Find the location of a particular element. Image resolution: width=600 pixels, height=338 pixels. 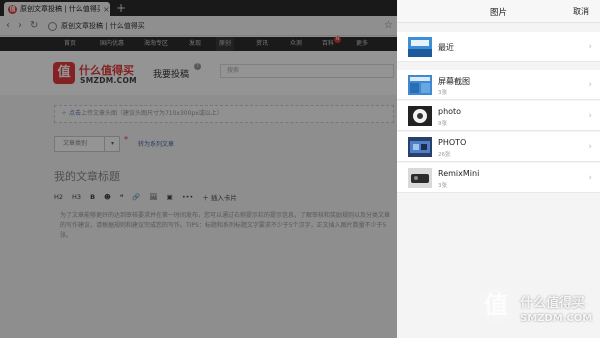

watermark-logo-icon: 值 is located at coordinates (496, 305).